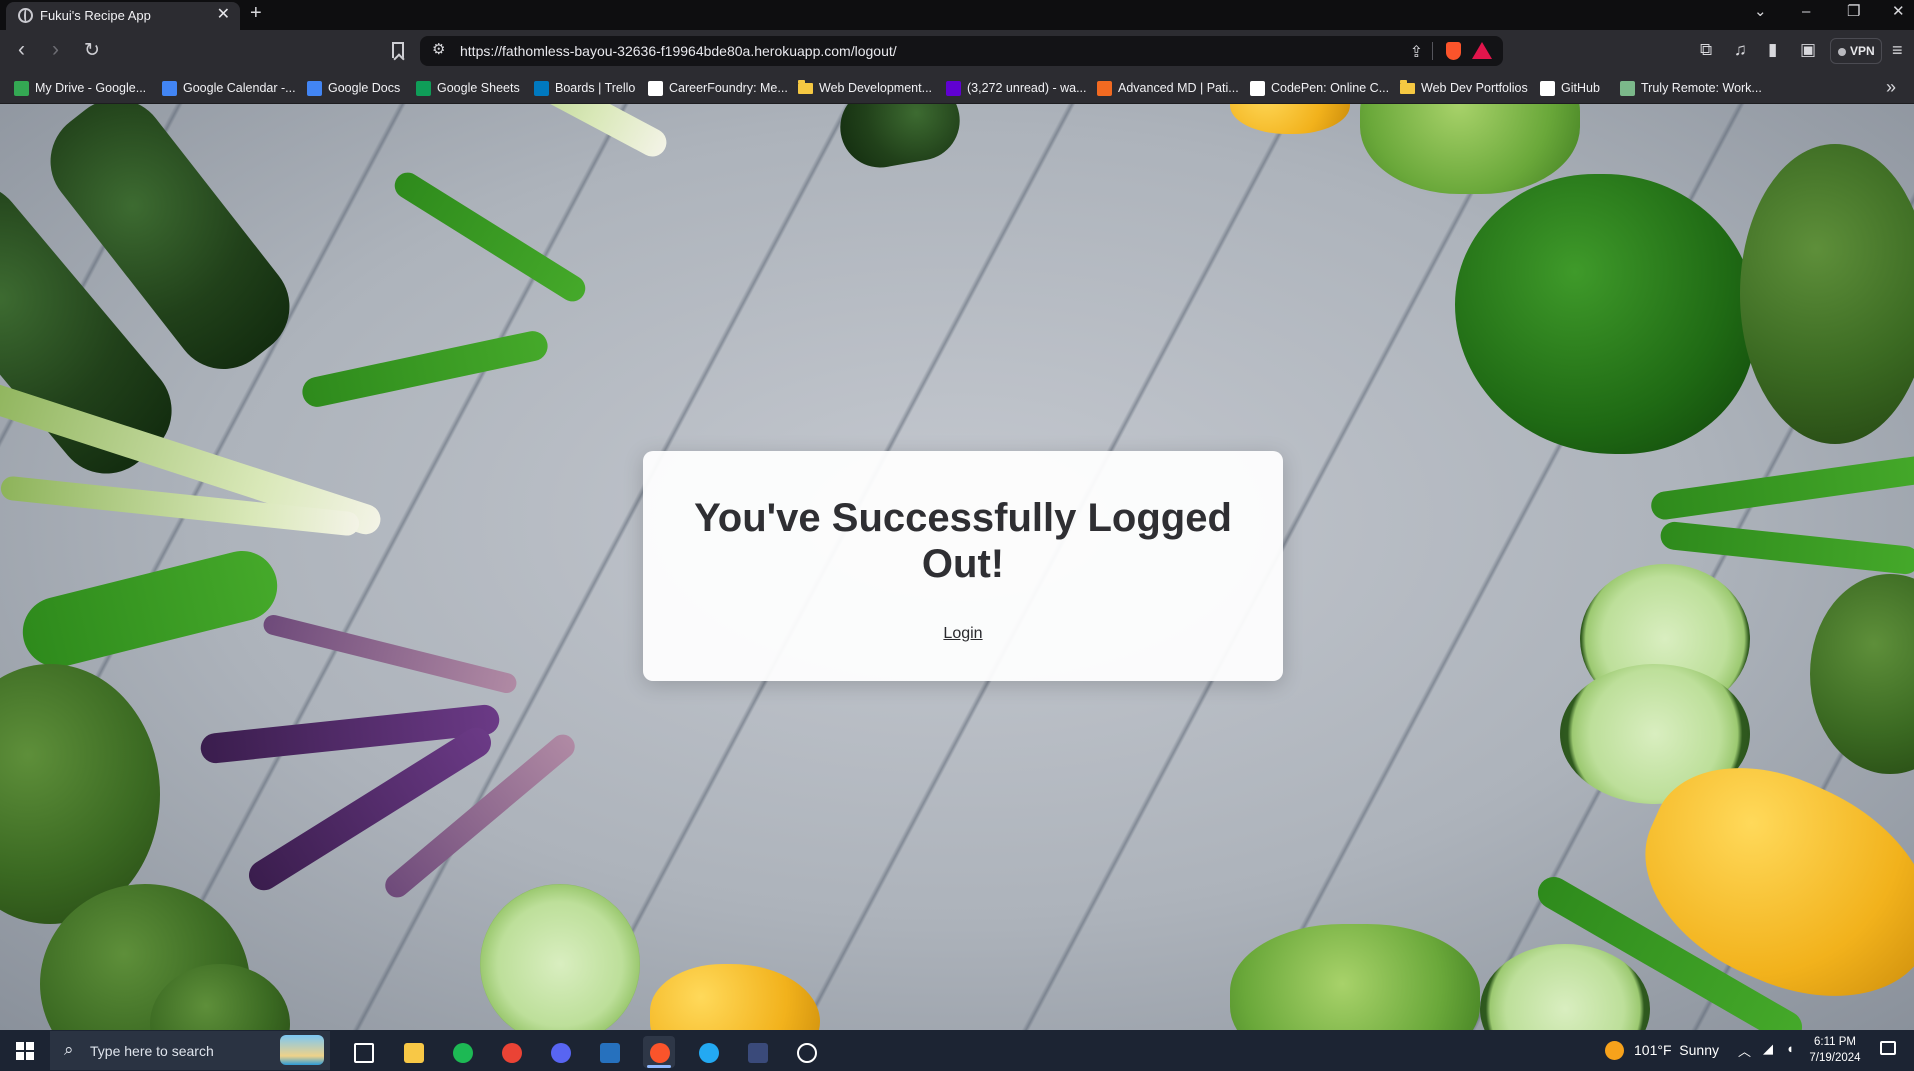 This screenshot has width=1914, height=1071. I want to click on app-window-icon, so click(758, 1053).